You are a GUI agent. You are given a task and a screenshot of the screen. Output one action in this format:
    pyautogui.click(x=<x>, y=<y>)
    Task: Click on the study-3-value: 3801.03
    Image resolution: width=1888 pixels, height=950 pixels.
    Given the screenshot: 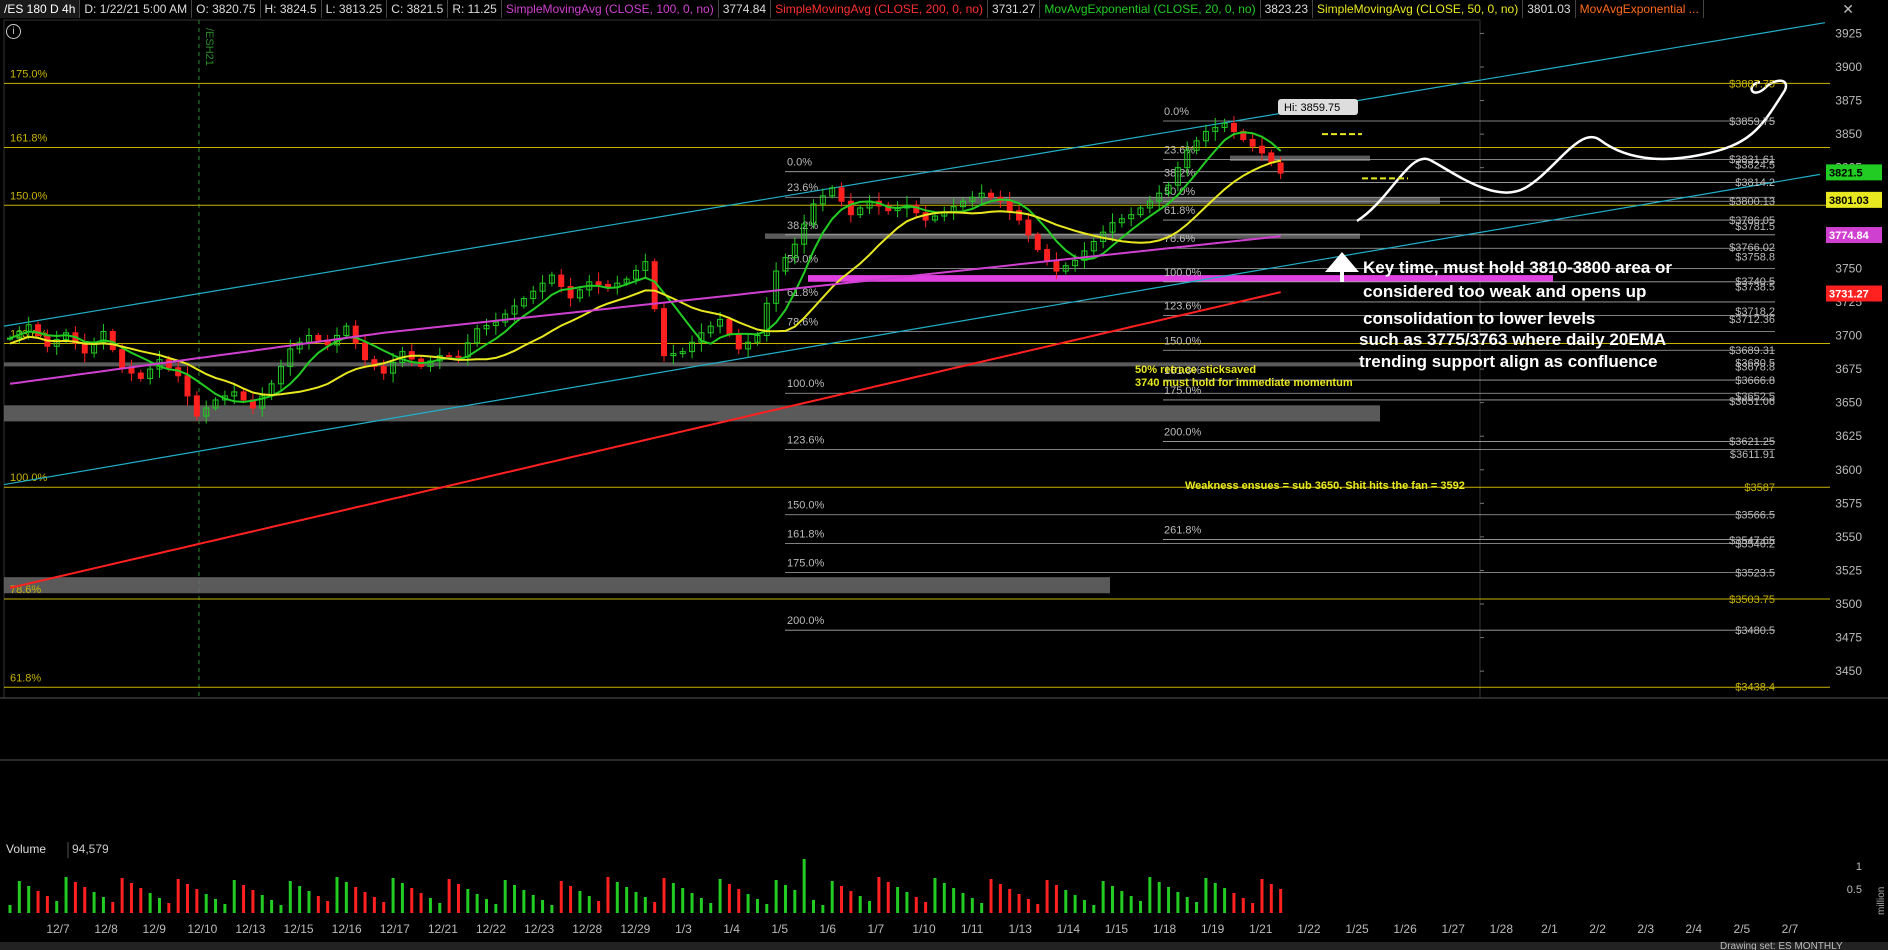 What is the action you would take?
    pyautogui.click(x=1549, y=9)
    